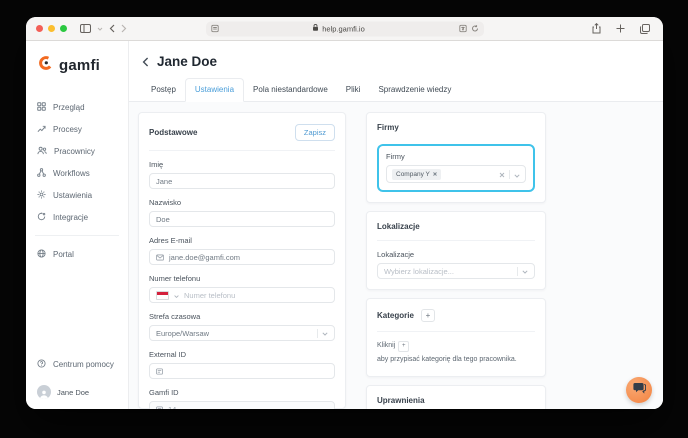 The height and width of the screenshot is (438, 688). What do you see at coordinates (435, 174) in the screenshot?
I see `remove-tag-icon` at bounding box center [435, 174].